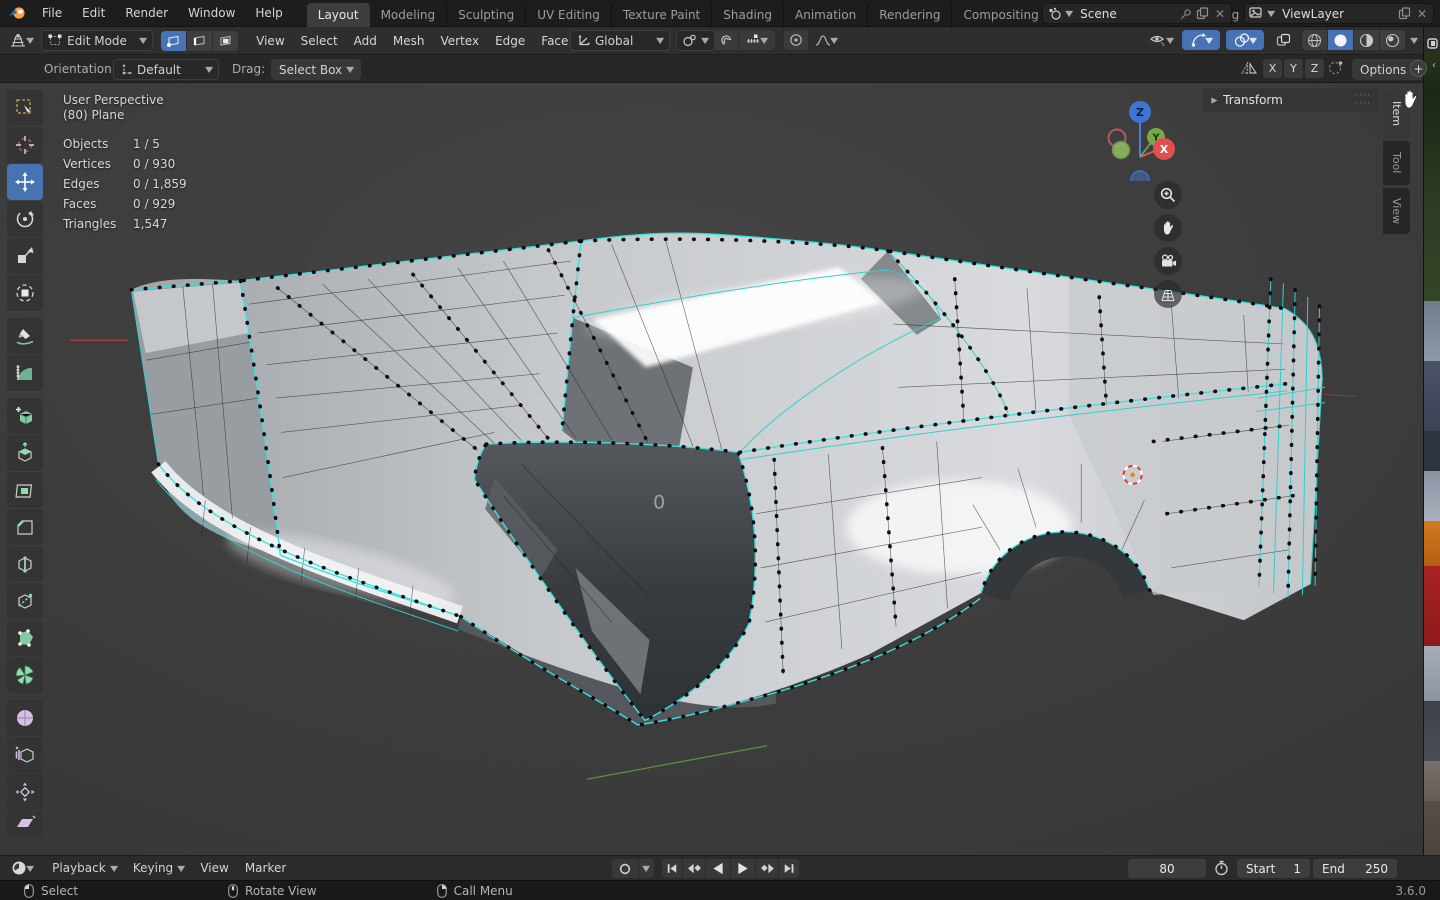 The width and height of the screenshot is (1440, 900). Describe the element at coordinates (214, 868) in the screenshot. I see `timeline-view-menu: View` at that location.